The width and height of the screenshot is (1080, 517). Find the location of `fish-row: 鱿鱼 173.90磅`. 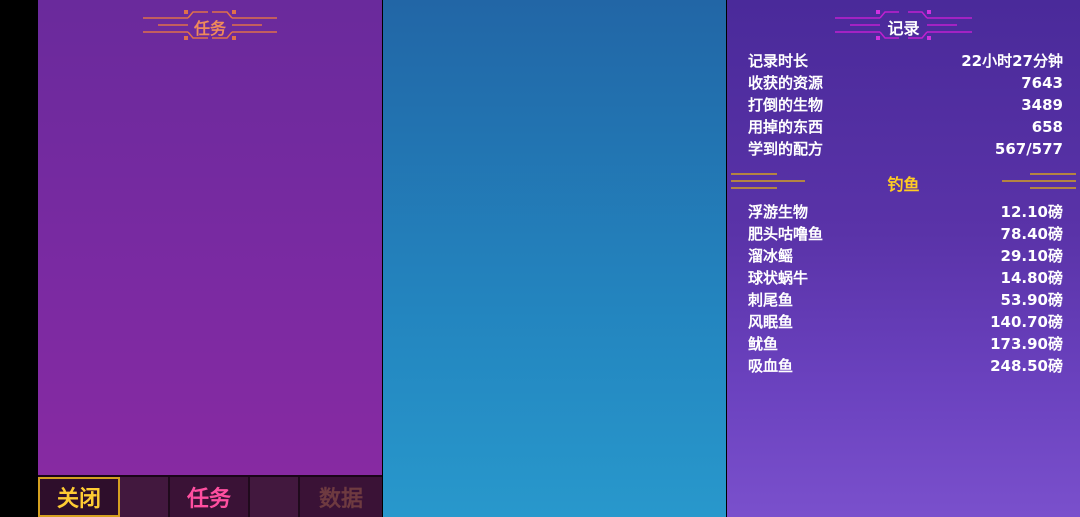

fish-row: 鱿鱼 173.90磅 is located at coordinates (905, 344).